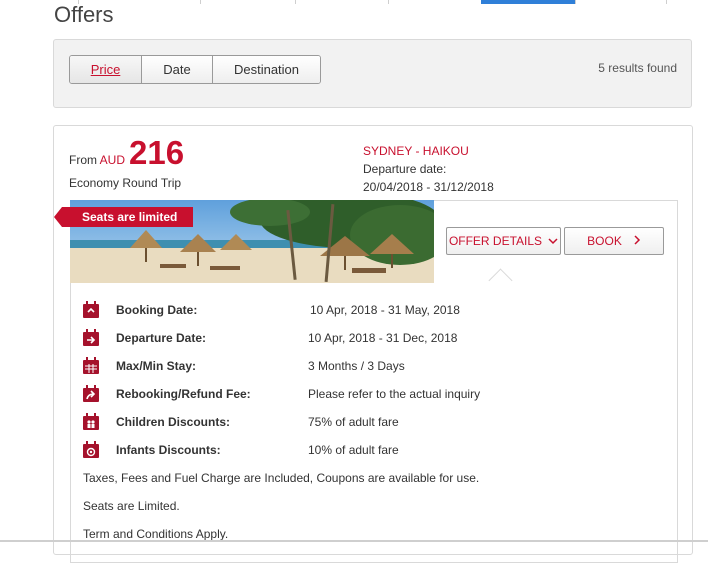  Describe the element at coordinates (353, 450) in the screenshot. I see `detail-value: 10% of adult fare` at that location.